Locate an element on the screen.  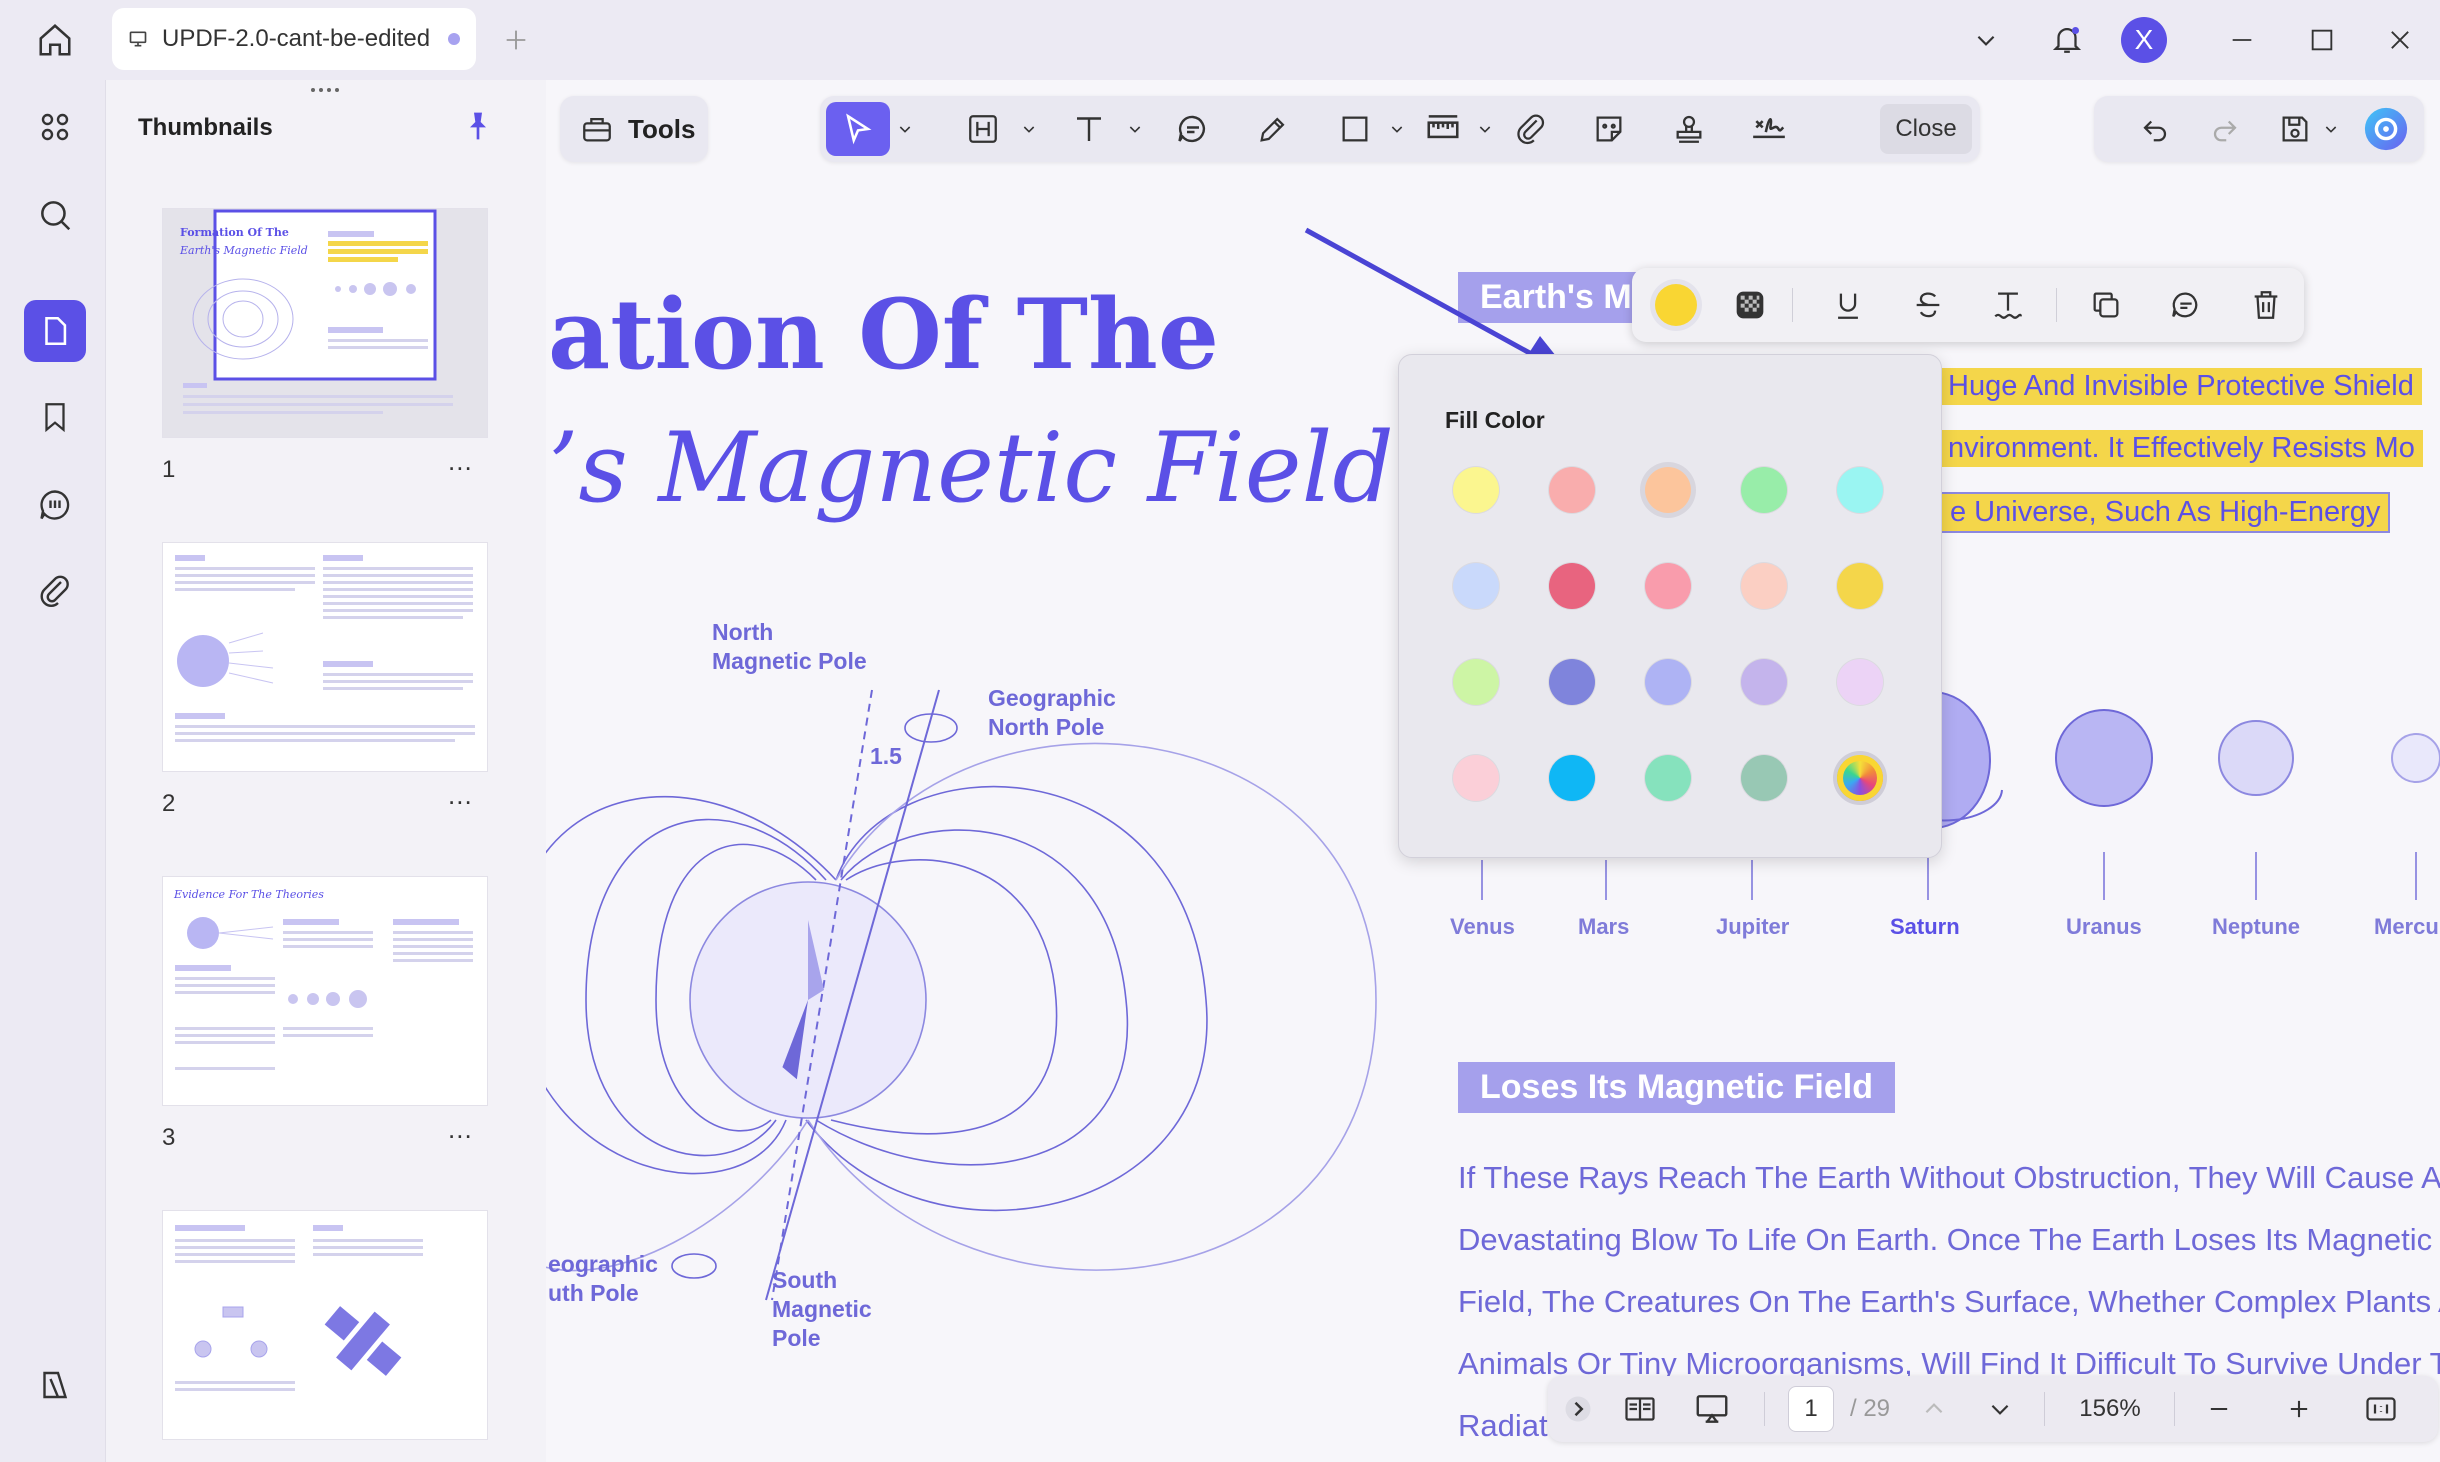
search-icon is located at coordinates (55, 215).